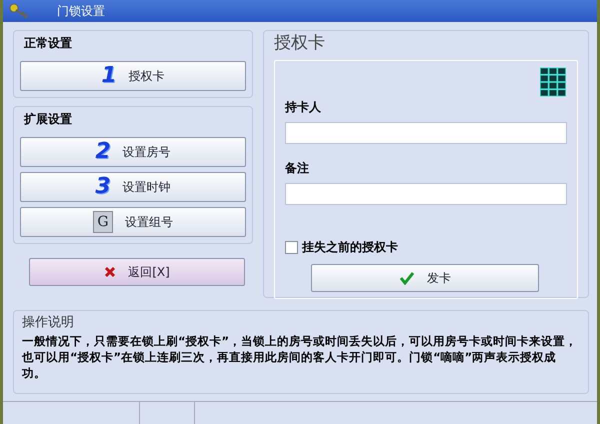  What do you see at coordinates (133, 152) in the screenshot?
I see `menu-button: 2 设置房号` at bounding box center [133, 152].